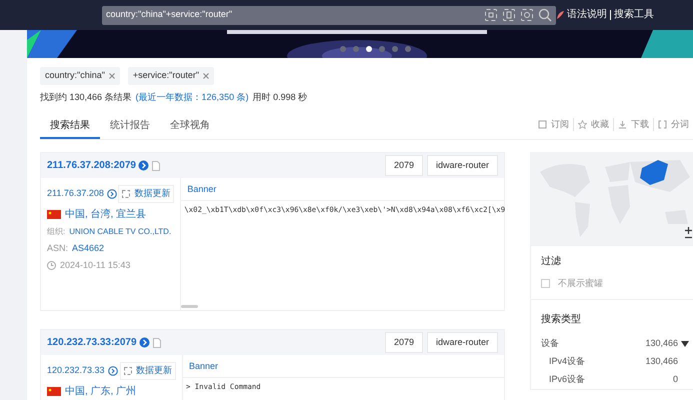 The height and width of the screenshot is (400, 693). What do you see at coordinates (542, 124) in the screenshot?
I see `square-icon` at bounding box center [542, 124].